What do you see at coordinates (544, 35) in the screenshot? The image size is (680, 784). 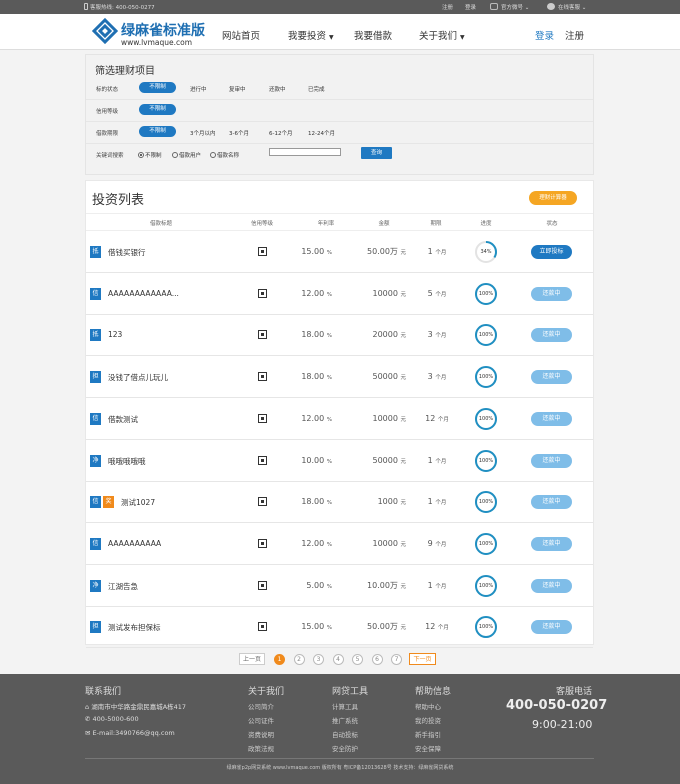 I see `header-login-link: 登录` at bounding box center [544, 35].